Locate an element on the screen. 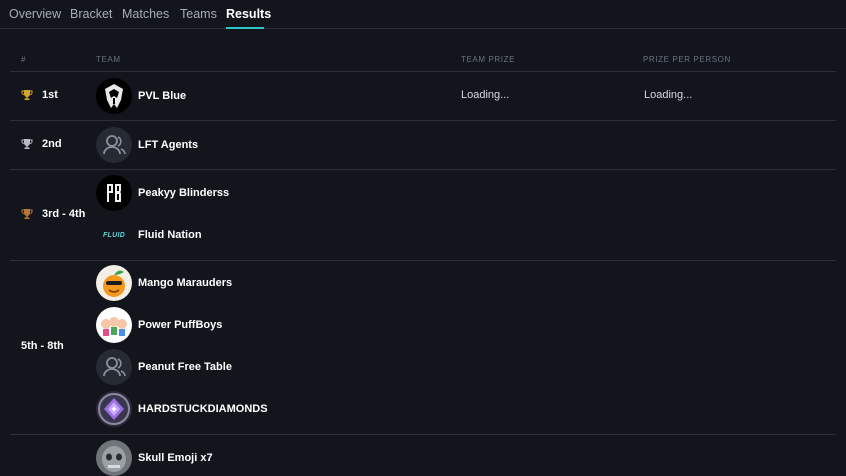 Image resolution: width=846 pixels, height=476 pixels. gold-trophy-icon is located at coordinates (27, 95).